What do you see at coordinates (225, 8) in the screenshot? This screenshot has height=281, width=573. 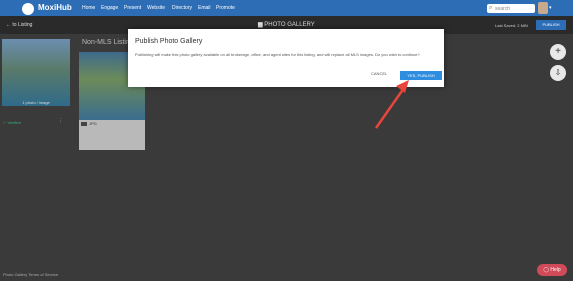 I see `nav-promote: Promote` at bounding box center [225, 8].